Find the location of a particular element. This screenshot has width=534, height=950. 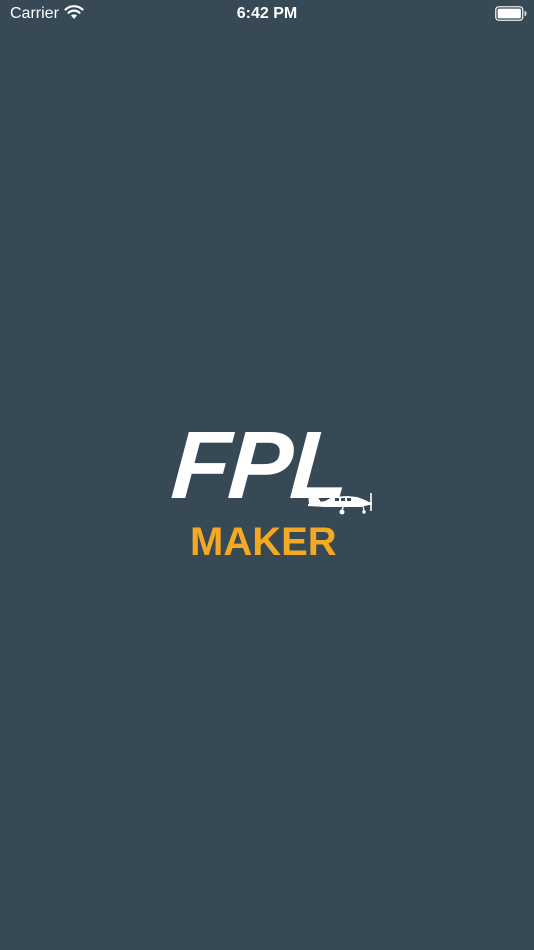

logo-maker-text: MAKER is located at coordinates (263, 542).